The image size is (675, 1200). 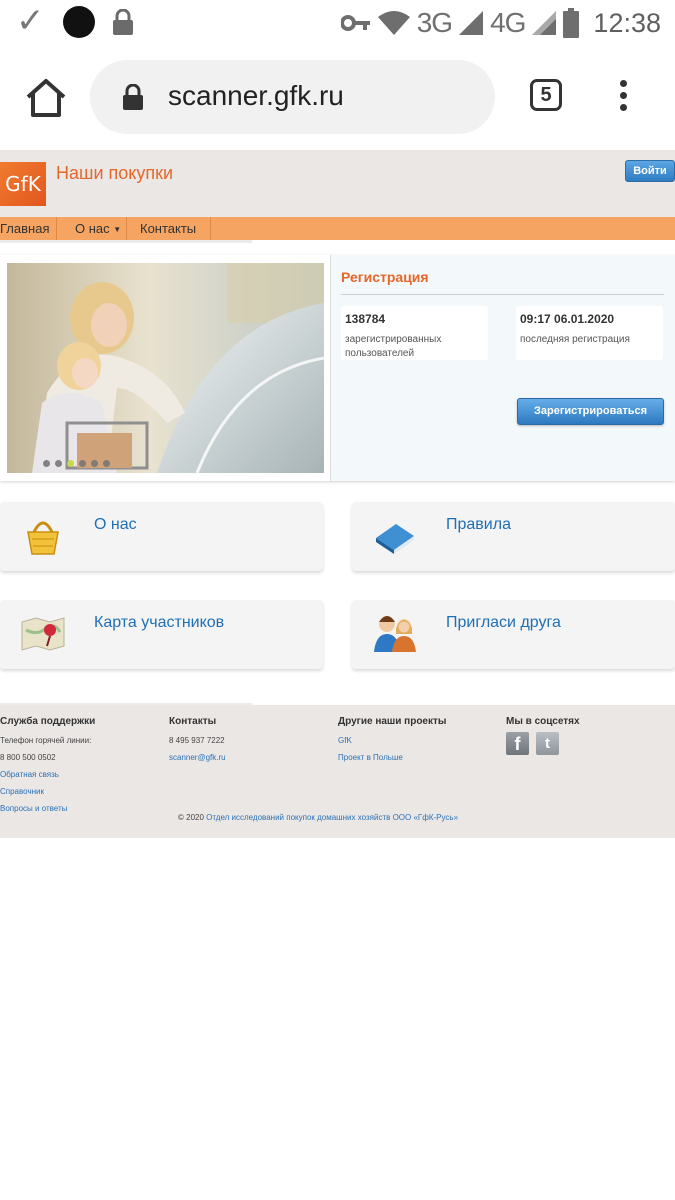 I want to click on caret-down-icon: ▼, so click(x=117, y=230).